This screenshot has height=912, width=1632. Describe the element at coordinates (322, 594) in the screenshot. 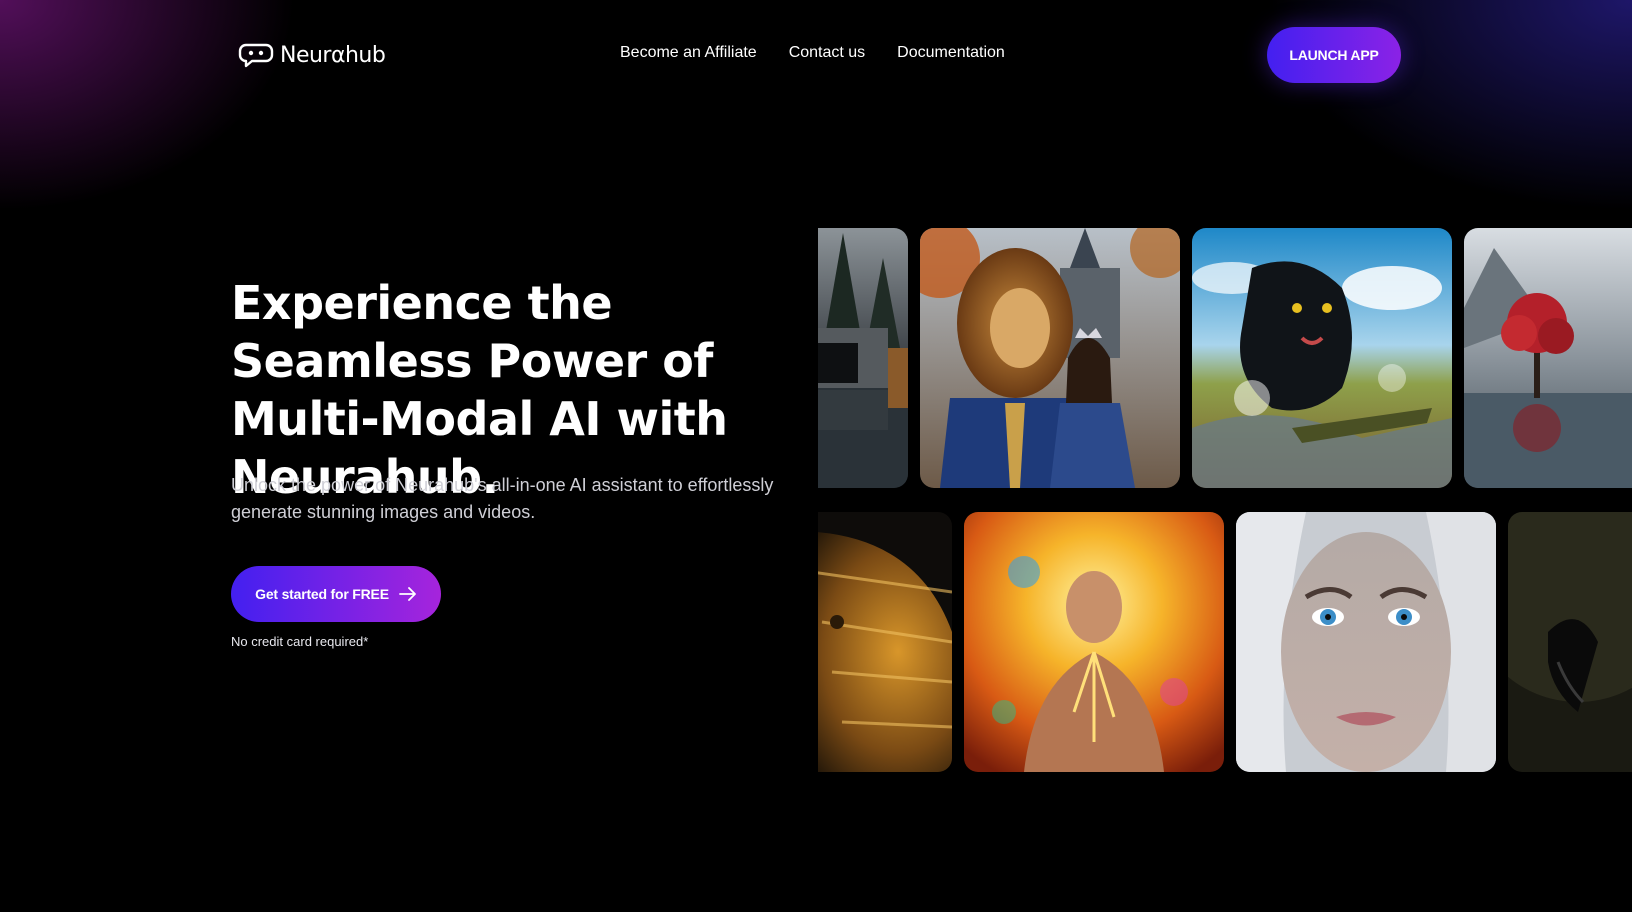

I see `get-started-label: Get started for FREE` at that location.